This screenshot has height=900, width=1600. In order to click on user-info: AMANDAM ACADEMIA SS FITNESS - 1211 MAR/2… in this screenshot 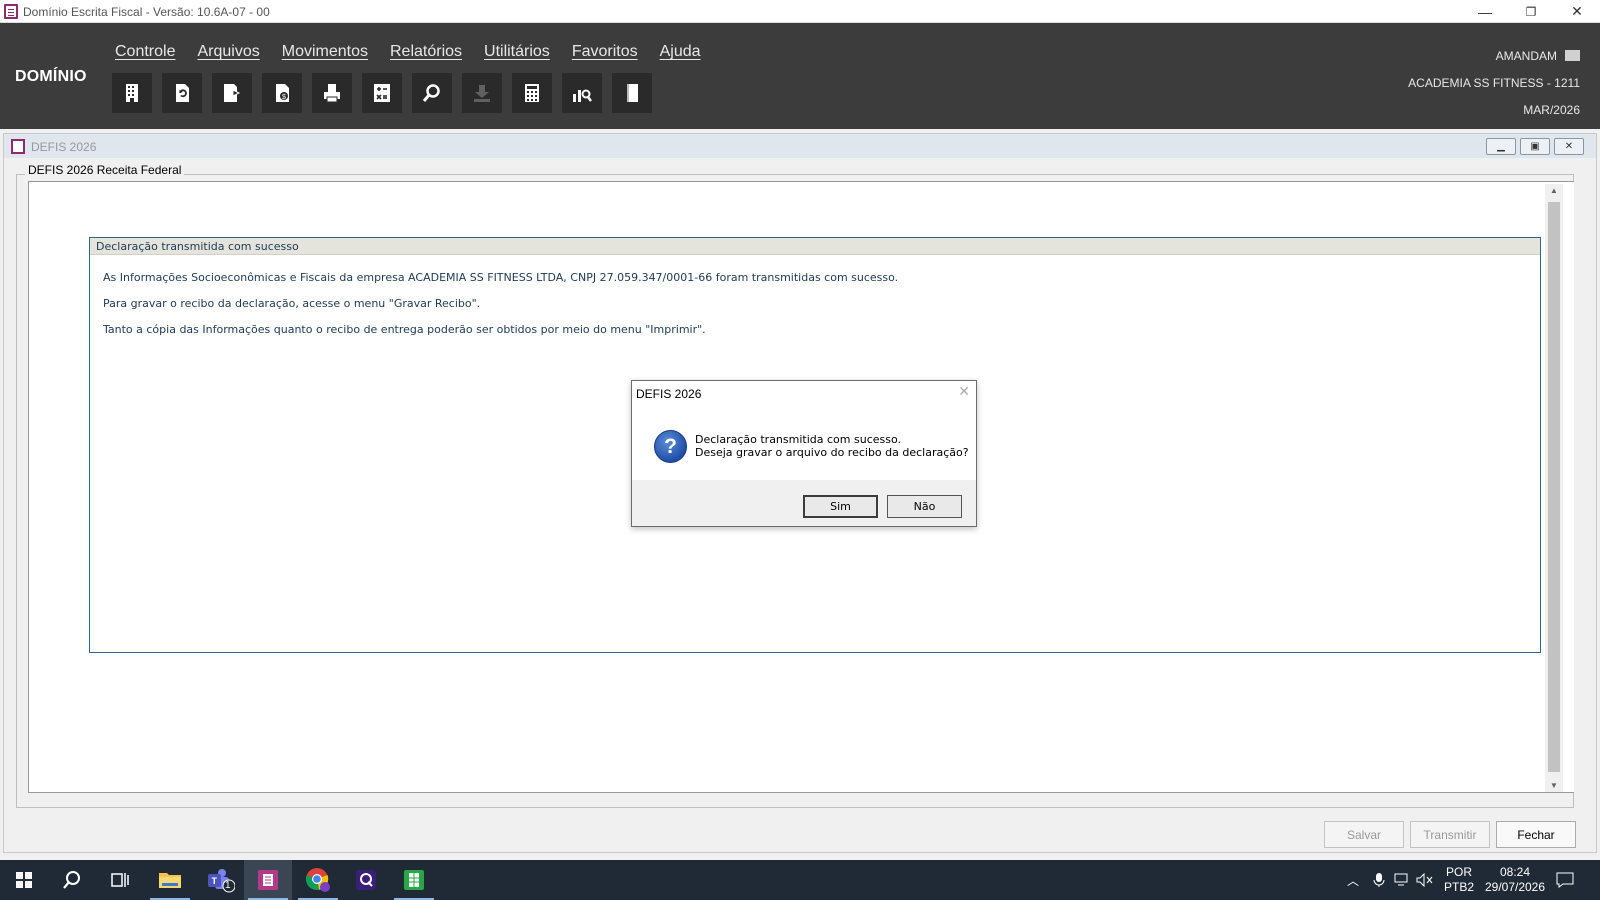, I will do `click(1494, 83)`.